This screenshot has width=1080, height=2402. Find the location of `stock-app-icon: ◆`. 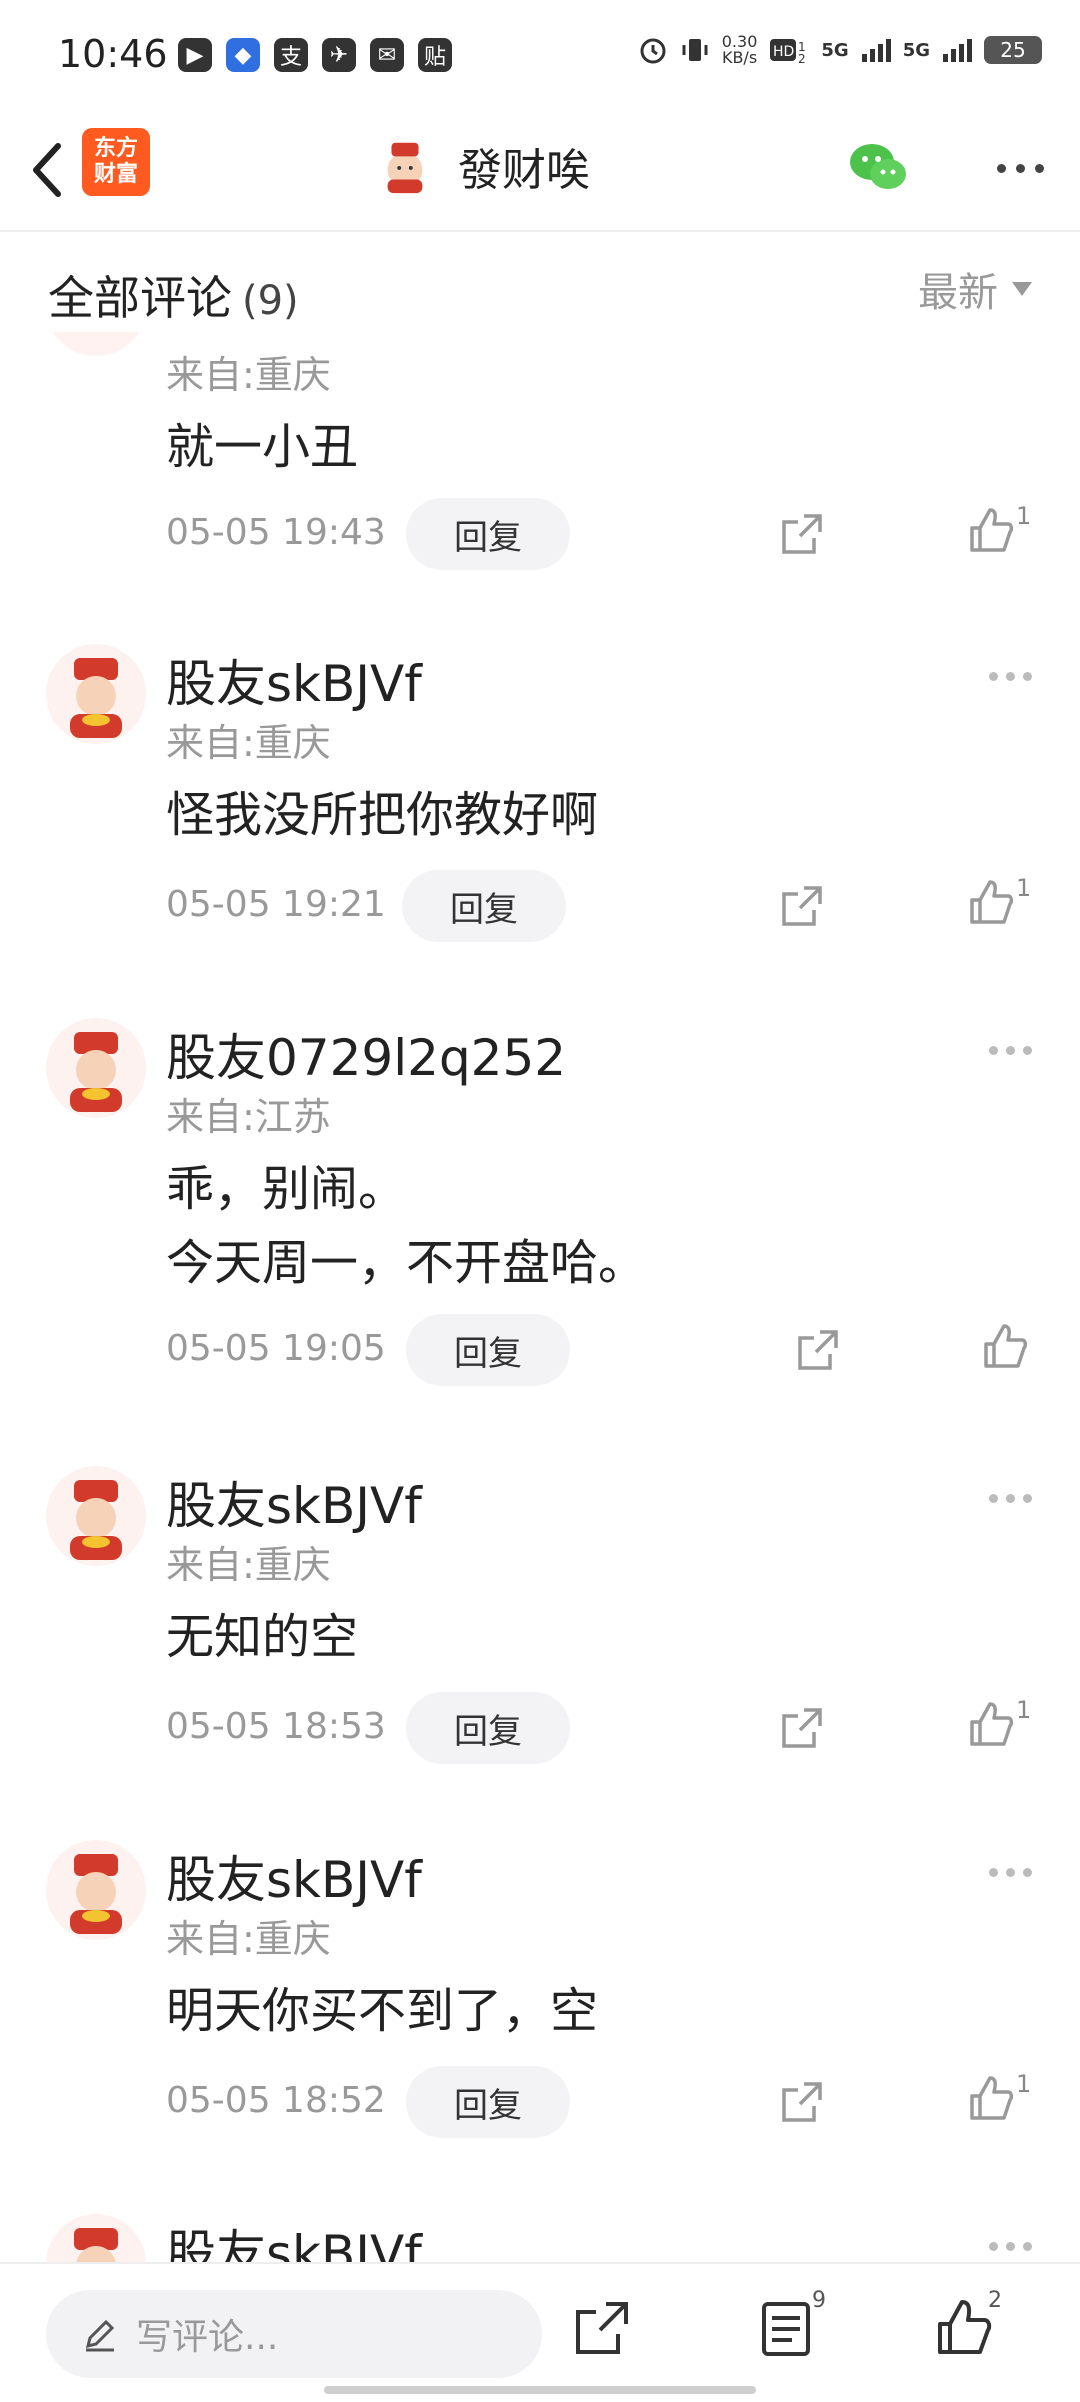

stock-app-icon: ◆ is located at coordinates (243, 55).